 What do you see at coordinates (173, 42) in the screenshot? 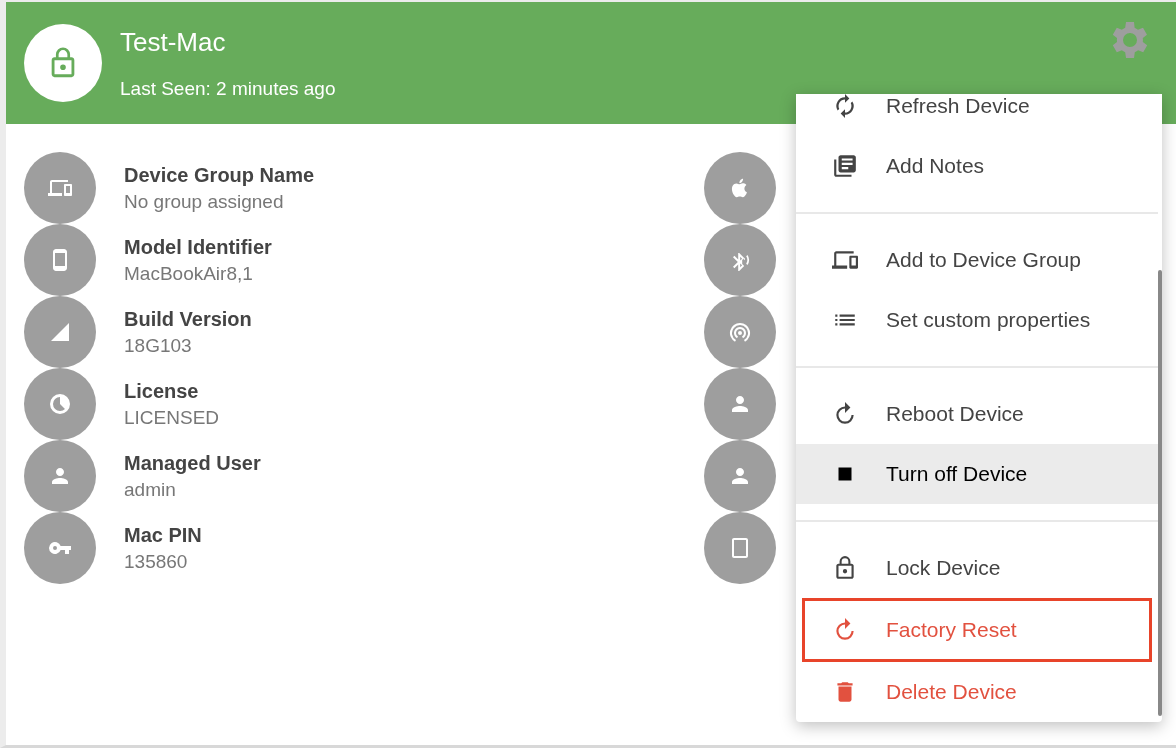
I see `device-name: Test-Mac` at bounding box center [173, 42].